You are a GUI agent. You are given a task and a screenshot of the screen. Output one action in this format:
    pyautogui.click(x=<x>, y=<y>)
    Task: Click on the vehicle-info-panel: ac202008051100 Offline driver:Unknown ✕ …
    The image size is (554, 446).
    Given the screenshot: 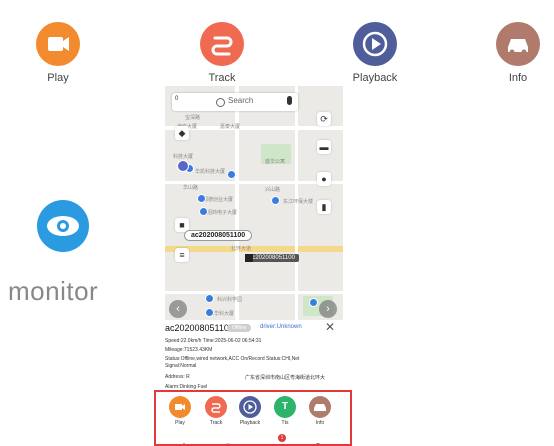 What is the action you would take?
    pyautogui.click(x=254, y=356)
    